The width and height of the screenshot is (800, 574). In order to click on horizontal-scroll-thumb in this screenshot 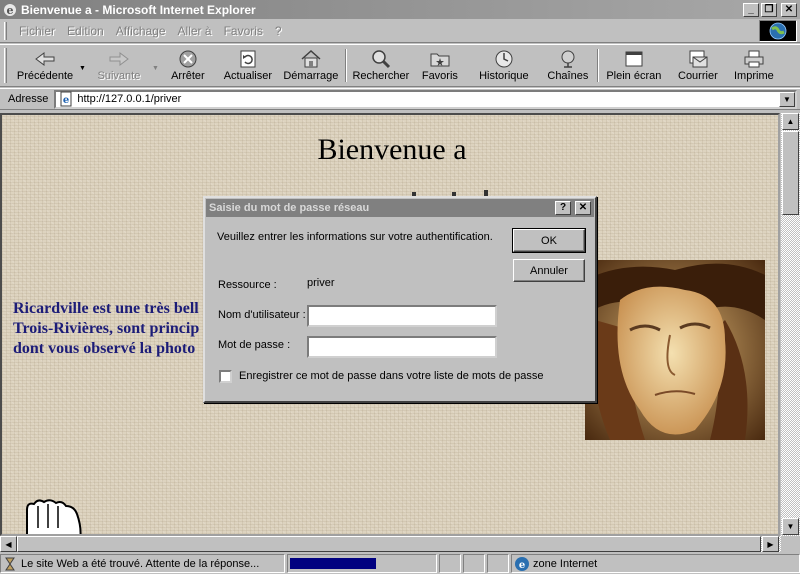, I will do `click(389, 544)`.